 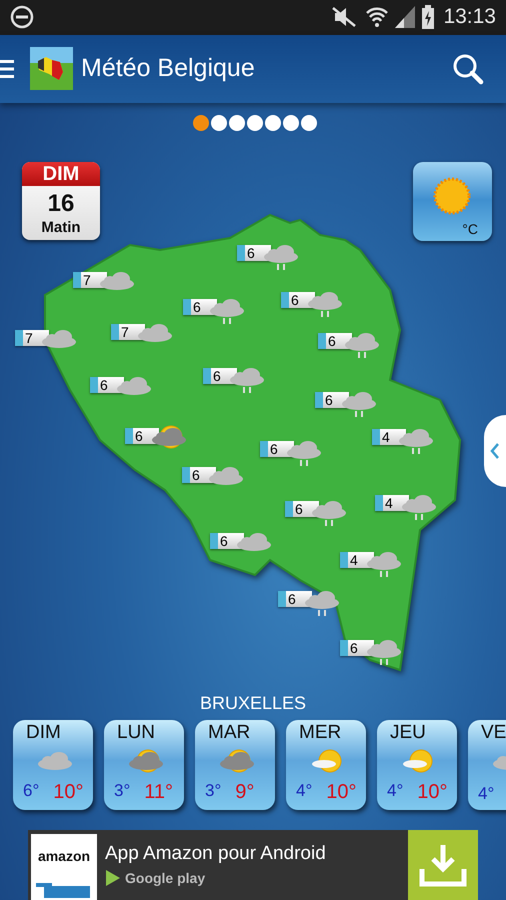 I want to click on day-name: LUN, so click(x=136, y=733).